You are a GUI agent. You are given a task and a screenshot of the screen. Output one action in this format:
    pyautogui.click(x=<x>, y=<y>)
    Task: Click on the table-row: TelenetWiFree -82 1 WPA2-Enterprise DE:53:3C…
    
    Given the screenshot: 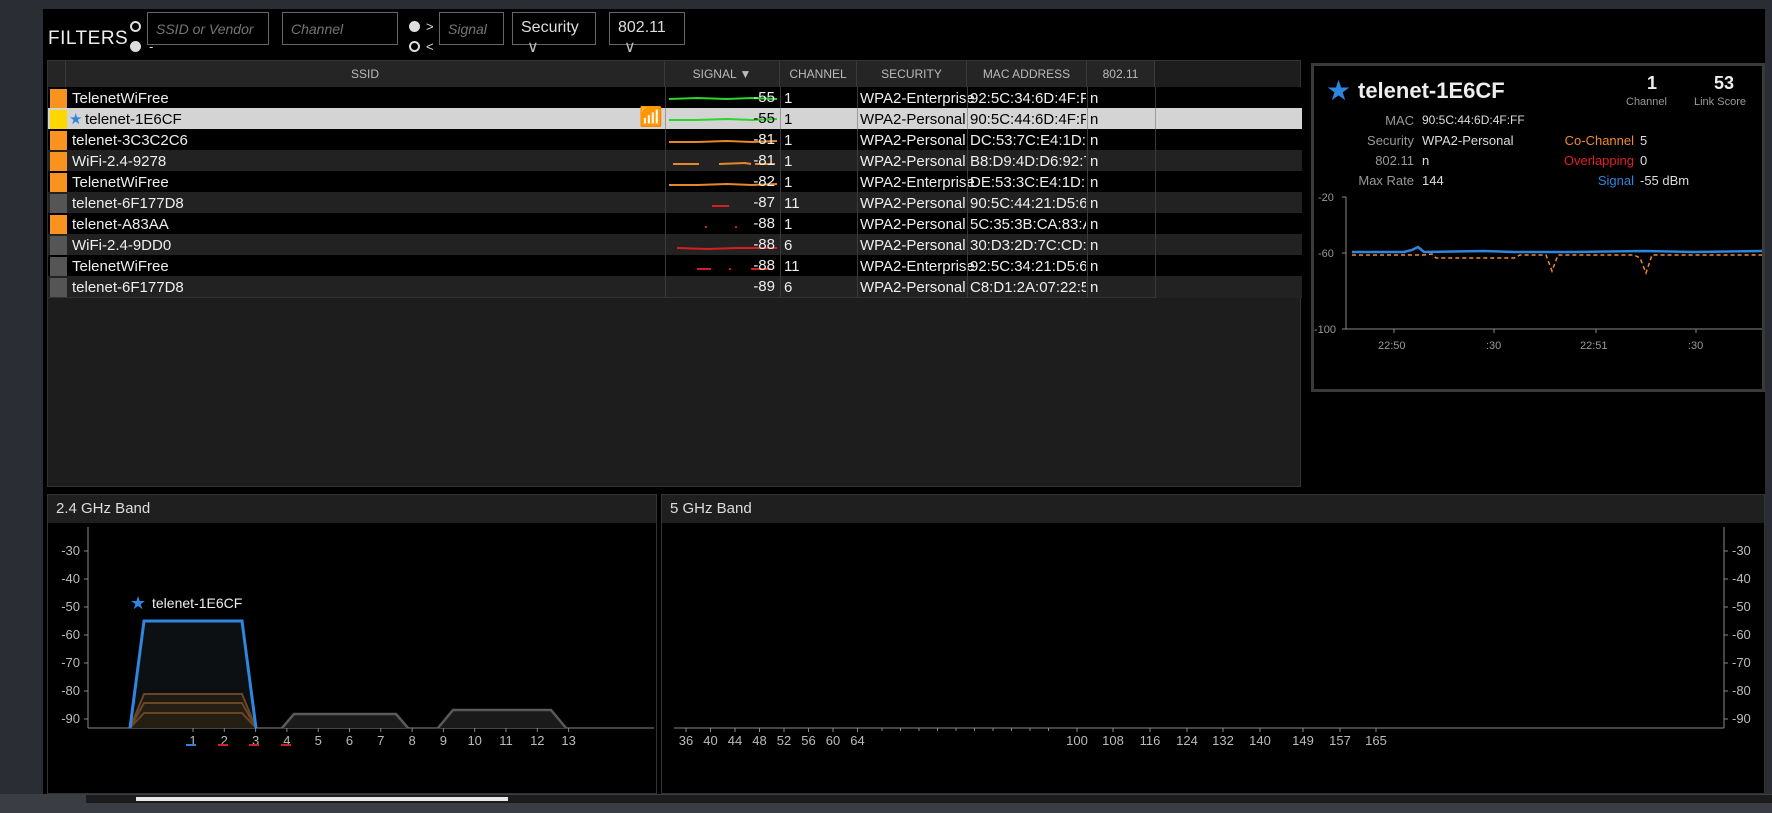 What is the action you would take?
    pyautogui.click(x=675, y=182)
    